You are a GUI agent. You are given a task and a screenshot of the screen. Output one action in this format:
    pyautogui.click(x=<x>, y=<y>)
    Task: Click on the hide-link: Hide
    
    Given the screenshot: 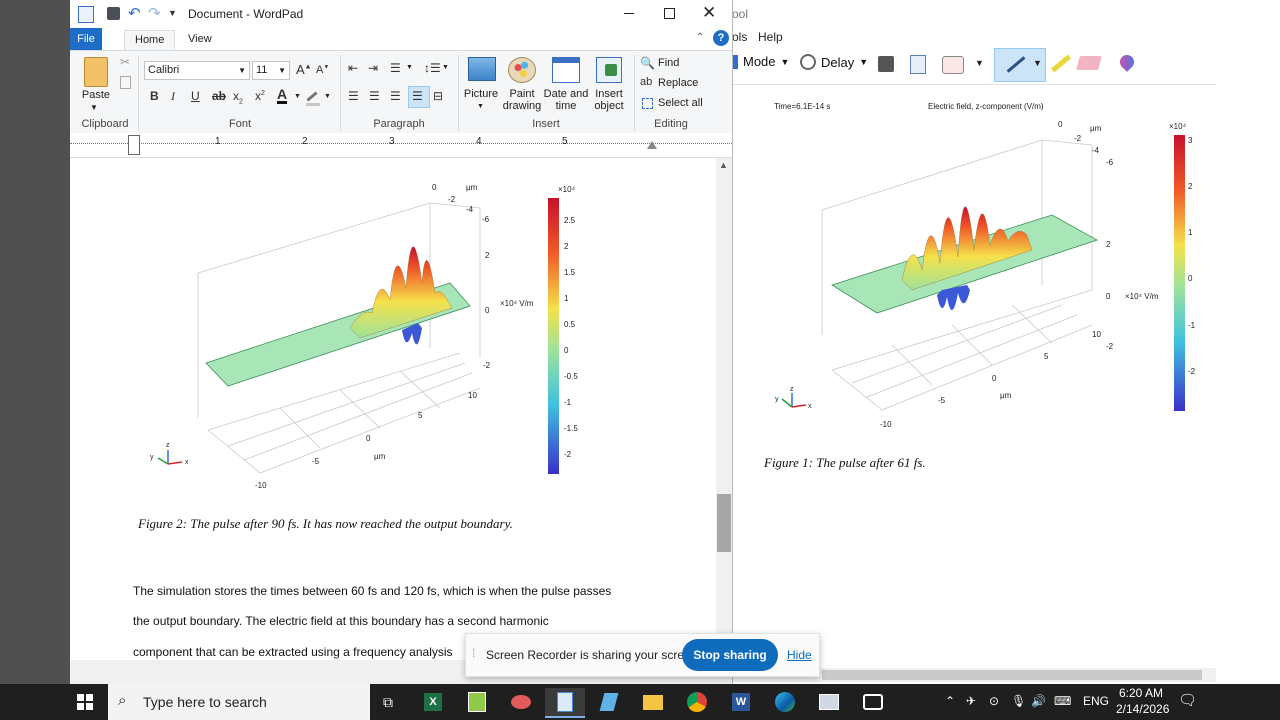 What is the action you would take?
    pyautogui.click(x=799, y=655)
    